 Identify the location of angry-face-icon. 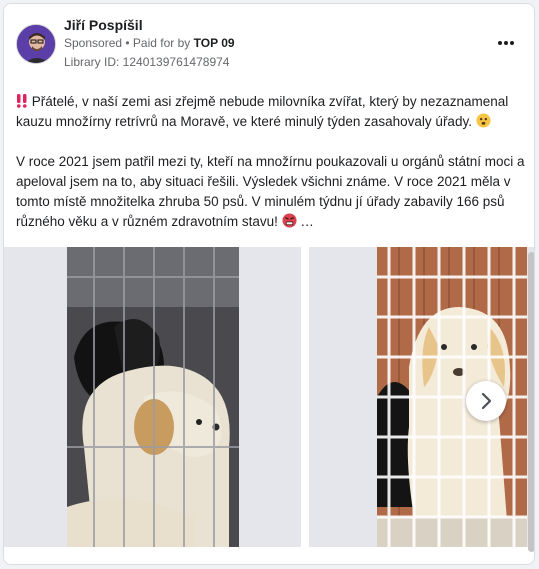
(289, 220).